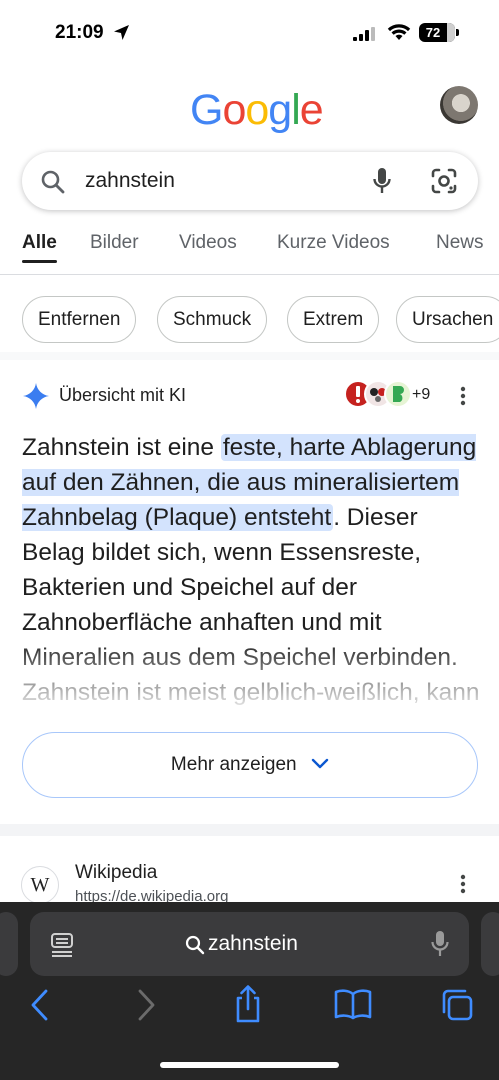  Describe the element at coordinates (353, 1004) in the screenshot. I see `bookmarks-icon` at that location.